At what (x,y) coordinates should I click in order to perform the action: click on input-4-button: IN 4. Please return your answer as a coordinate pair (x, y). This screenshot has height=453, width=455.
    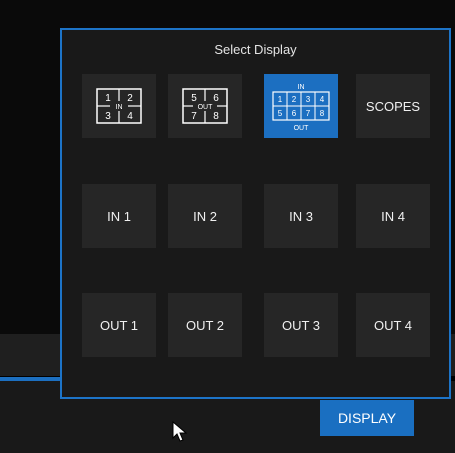
    Looking at the image, I should click on (393, 216).